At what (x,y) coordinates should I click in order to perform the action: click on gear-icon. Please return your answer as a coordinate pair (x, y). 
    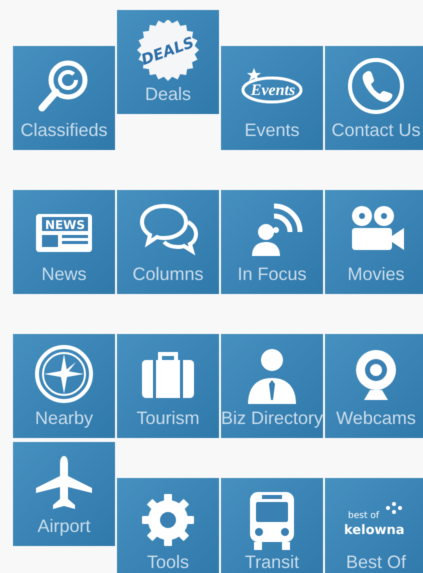
    Looking at the image, I should click on (168, 520).